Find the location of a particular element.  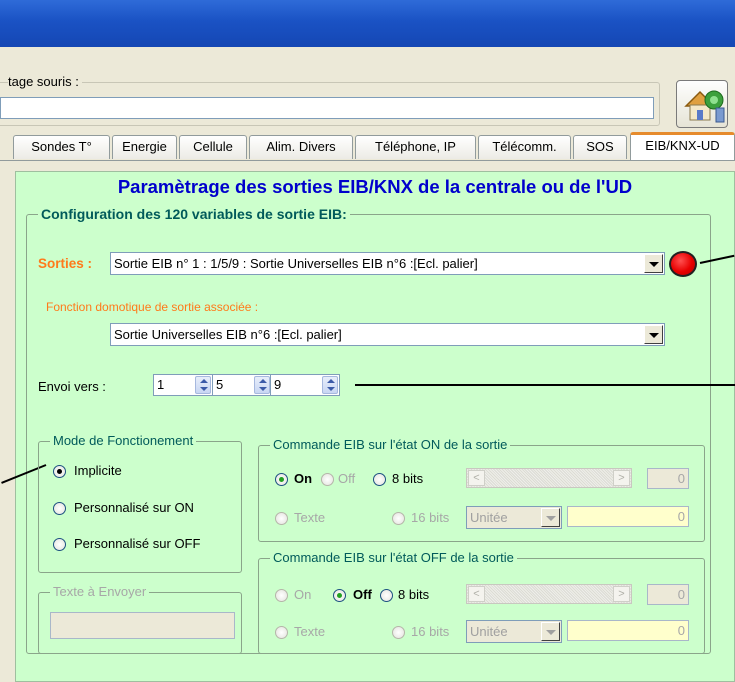

network-house-button is located at coordinates (702, 104).